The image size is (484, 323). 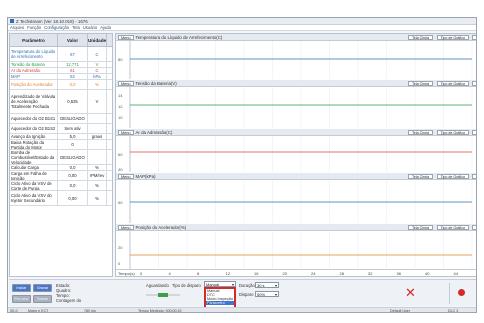 What do you see at coordinates (61, 85) in the screenshot?
I see `table-row: Posição do Acelerador 0,0%` at bounding box center [61, 85].